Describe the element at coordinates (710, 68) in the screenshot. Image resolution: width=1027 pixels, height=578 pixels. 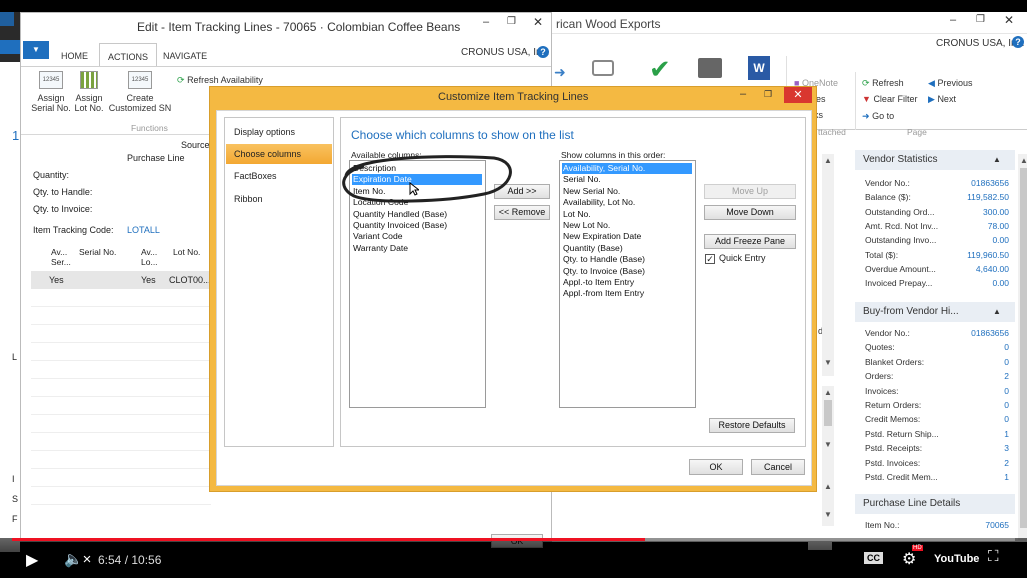
I see `print-icon` at that location.